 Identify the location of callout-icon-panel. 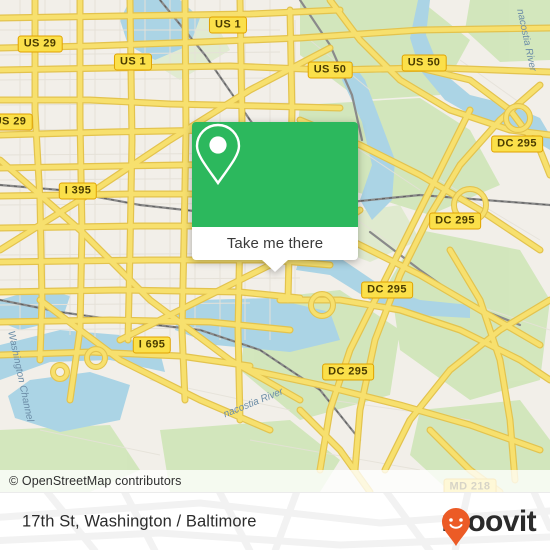
(275, 174).